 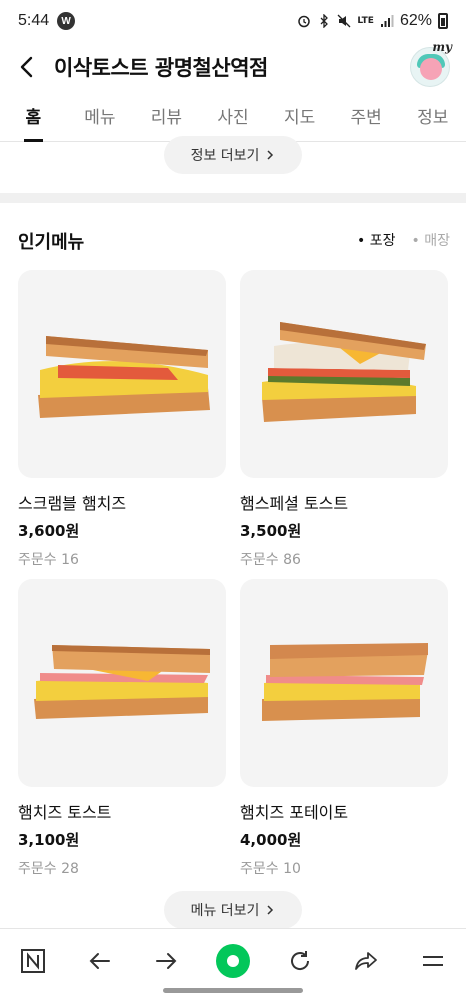 I want to click on menu-card: 햄스페셜 토스트 3,500원 주문수 86, so click(x=344, y=424).